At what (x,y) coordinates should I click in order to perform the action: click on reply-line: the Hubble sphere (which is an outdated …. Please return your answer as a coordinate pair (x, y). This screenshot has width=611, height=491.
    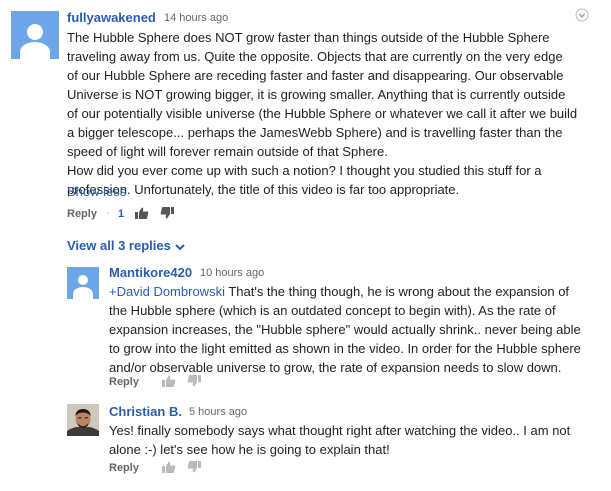
    Looking at the image, I should click on (332, 310).